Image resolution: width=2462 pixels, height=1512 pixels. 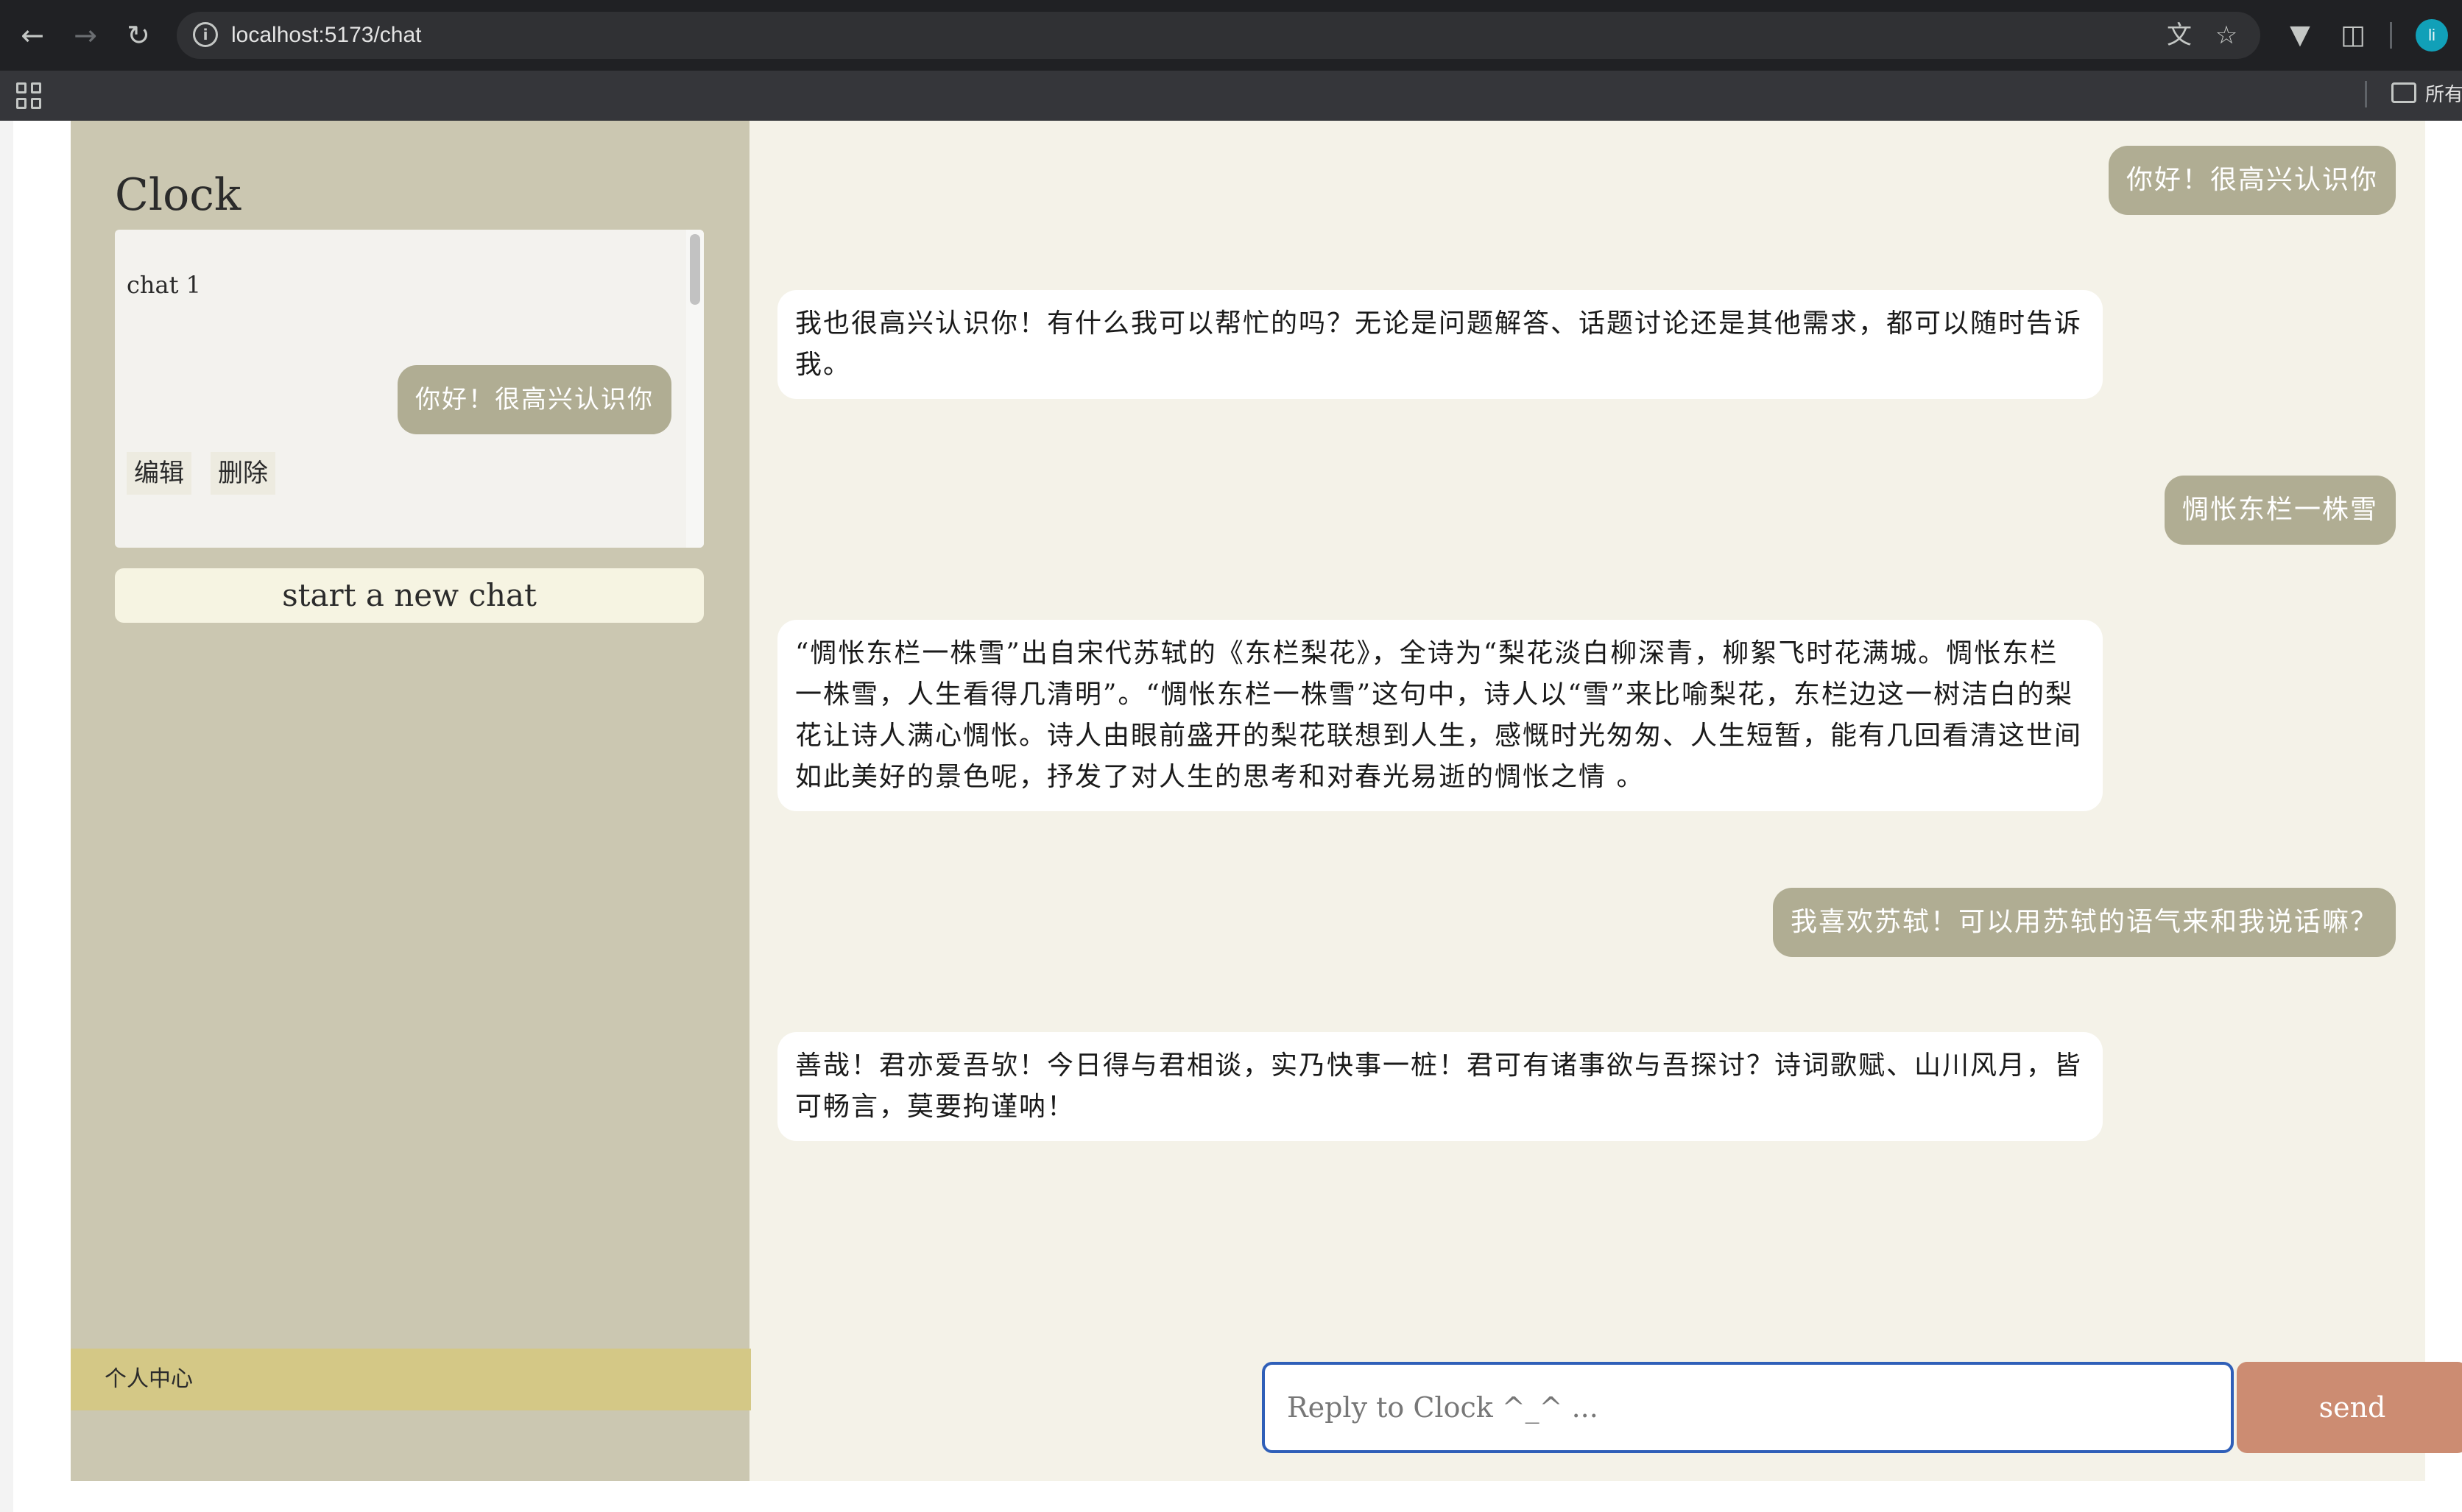 I want to click on extension-v-icon: ▼, so click(x=2300, y=35).